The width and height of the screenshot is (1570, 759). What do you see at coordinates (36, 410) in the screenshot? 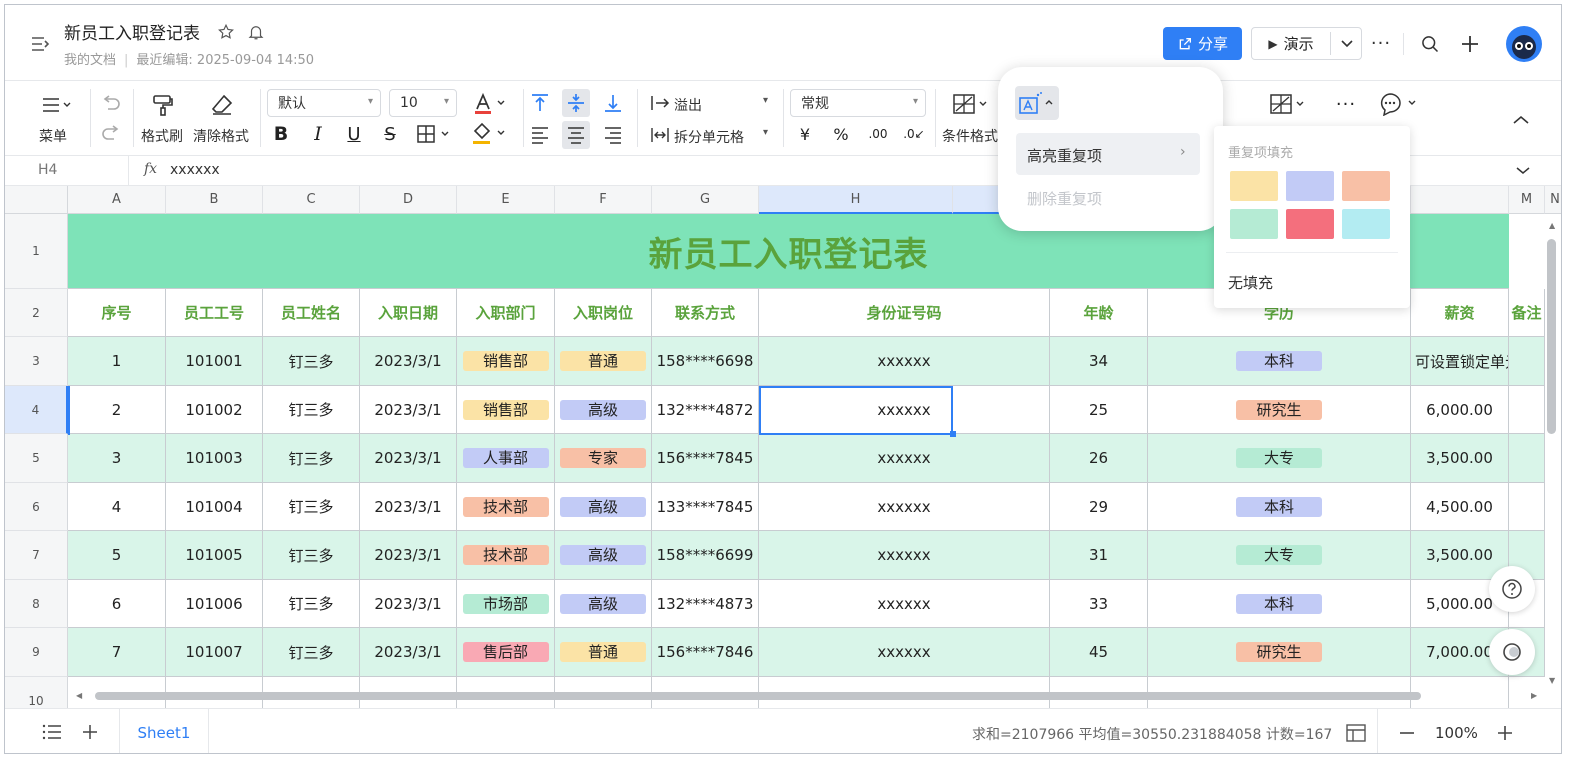
I see `row-header: 4` at bounding box center [36, 410].